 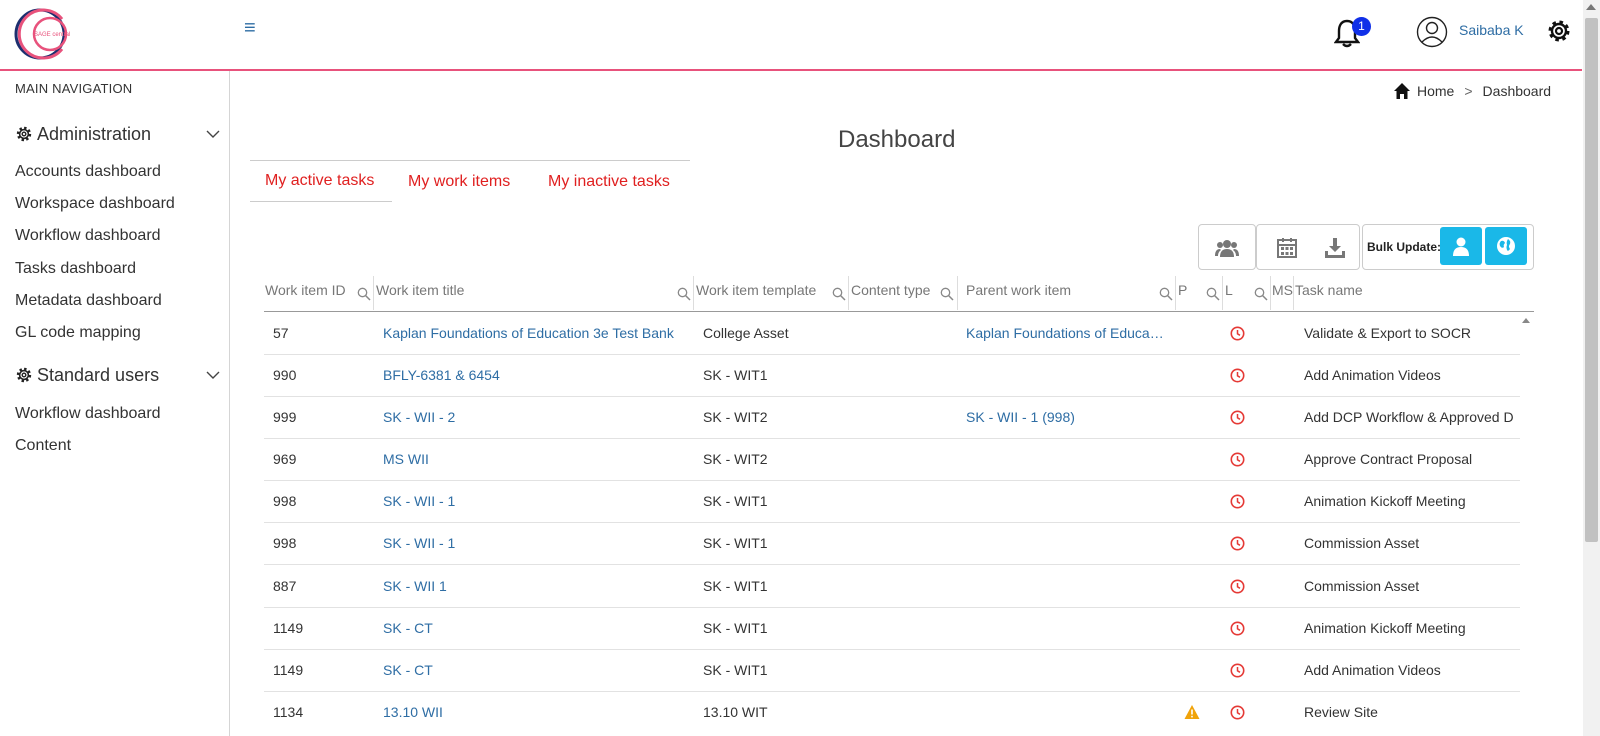 I want to click on col-header-work-item-title: Work item title, so click(x=420, y=290).